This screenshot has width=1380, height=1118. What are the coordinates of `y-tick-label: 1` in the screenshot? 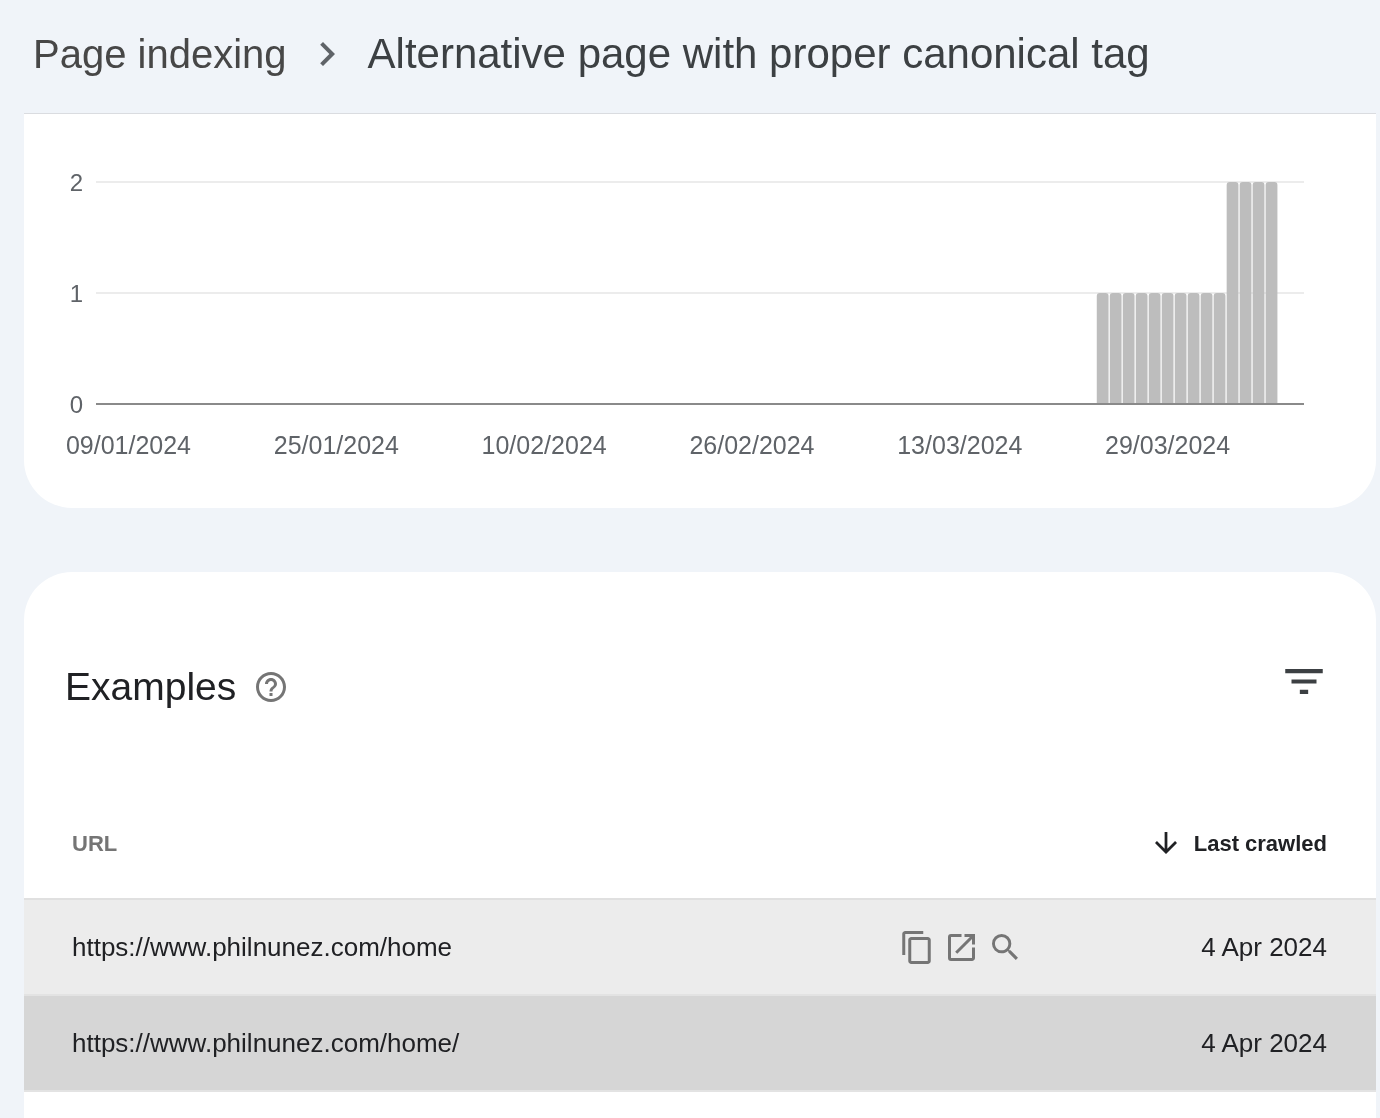 It's located at (76, 293).